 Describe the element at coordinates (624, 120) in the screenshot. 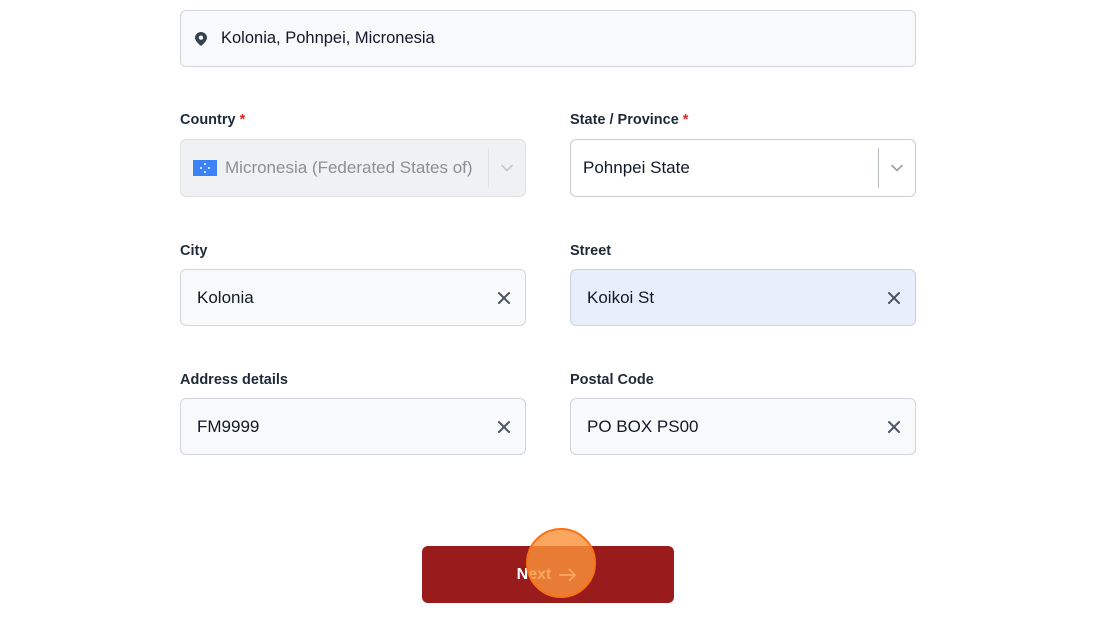

I see `state-label-text: State / Province` at that location.